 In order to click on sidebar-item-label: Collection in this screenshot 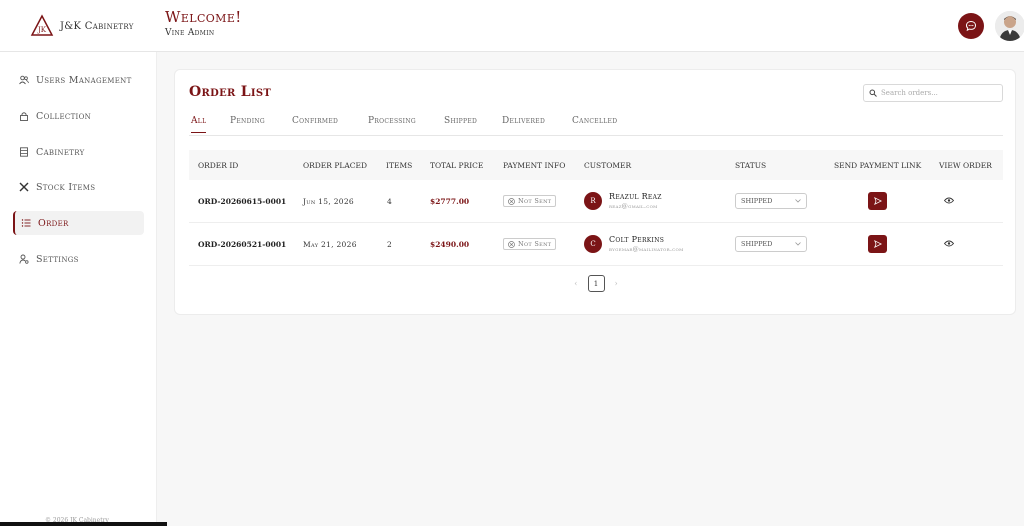, I will do `click(64, 116)`.